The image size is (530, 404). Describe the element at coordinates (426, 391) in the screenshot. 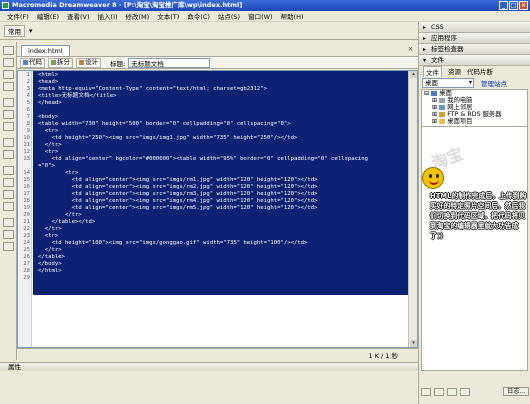

I see `connect-icon` at that location.